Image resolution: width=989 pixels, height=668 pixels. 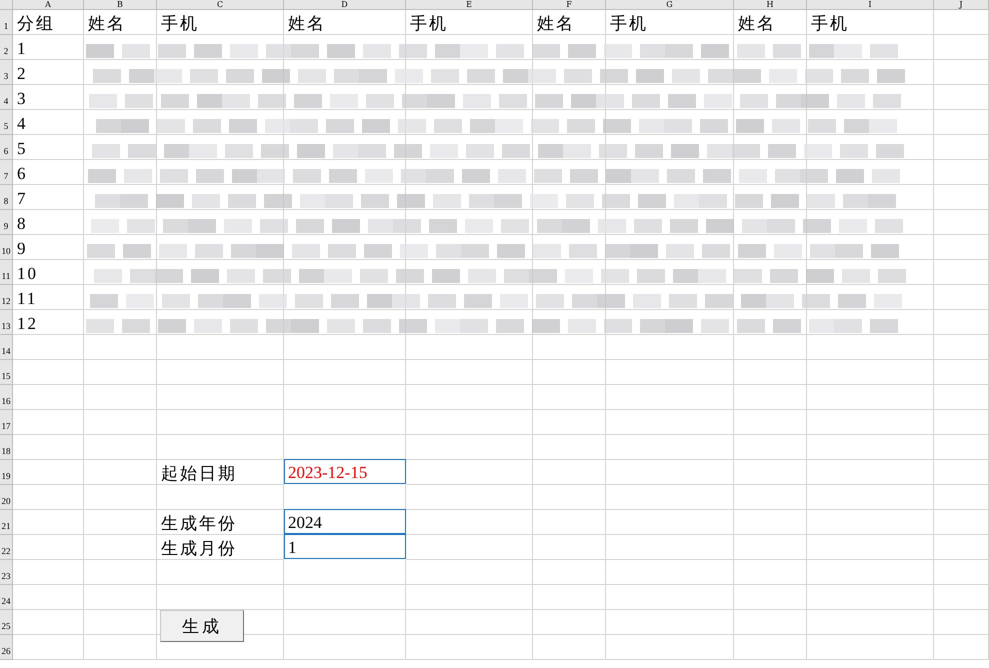 I want to click on row-header: 15, so click(x=6, y=372).